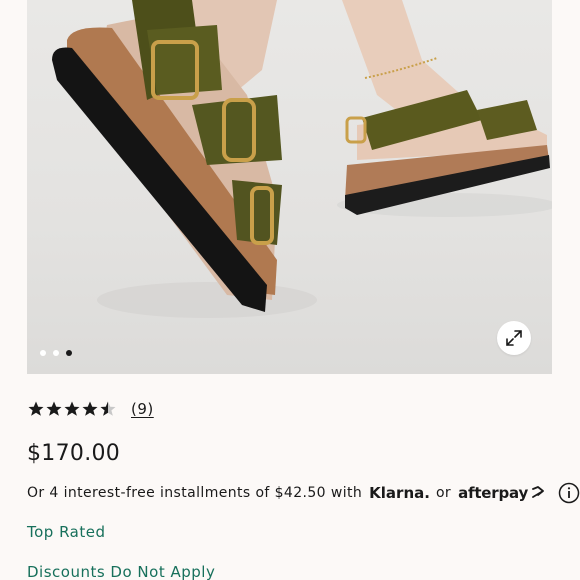 This screenshot has width=580, height=580. I want to click on klarna-logo: Klarna., so click(399, 493).